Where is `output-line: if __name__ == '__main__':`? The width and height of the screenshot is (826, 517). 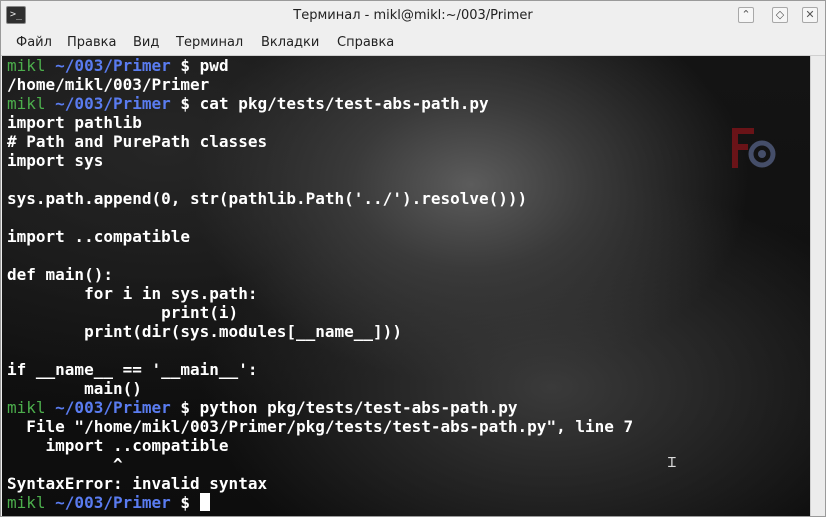
output-line: if __name__ == '__main__': is located at coordinates (132, 369).